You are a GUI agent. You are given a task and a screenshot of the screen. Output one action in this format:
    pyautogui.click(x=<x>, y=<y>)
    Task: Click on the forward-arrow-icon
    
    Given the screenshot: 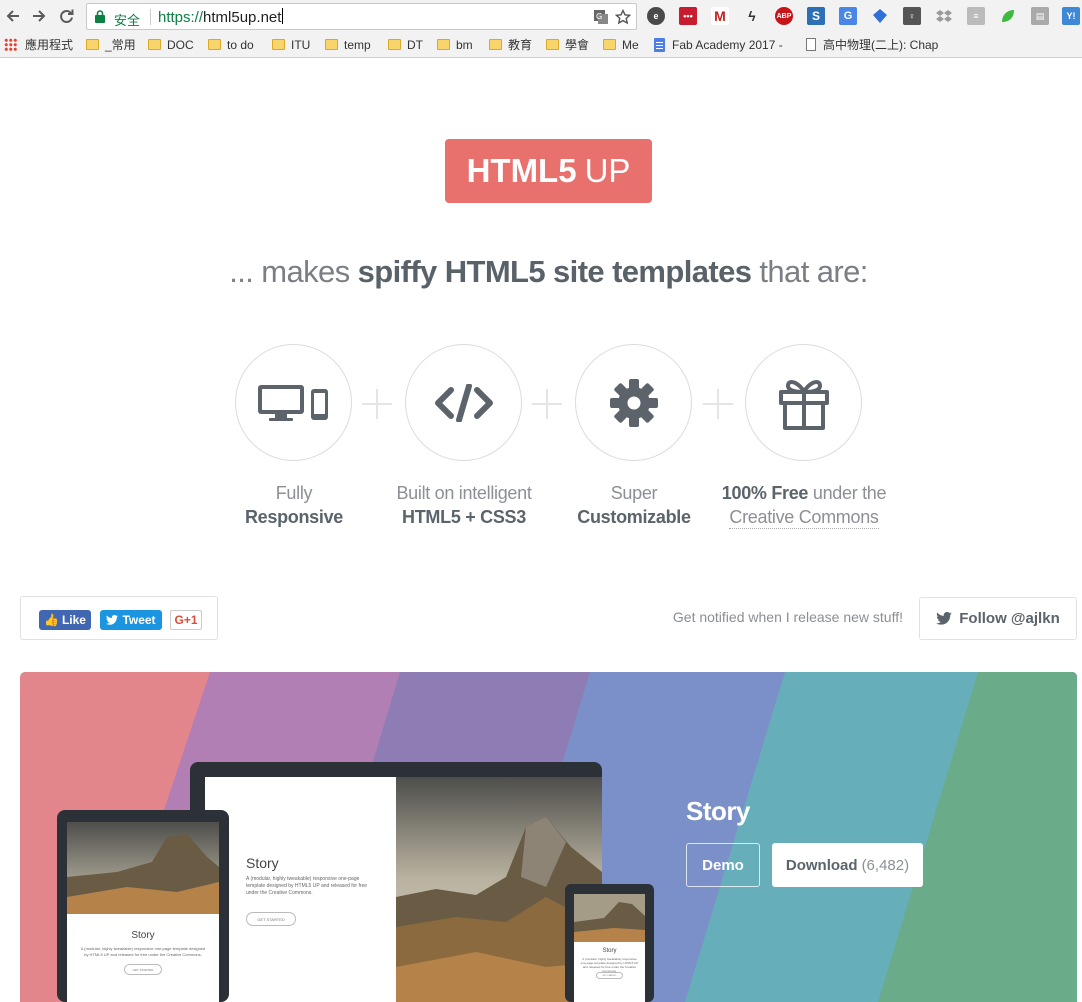 What is the action you would take?
    pyautogui.click(x=39, y=16)
    